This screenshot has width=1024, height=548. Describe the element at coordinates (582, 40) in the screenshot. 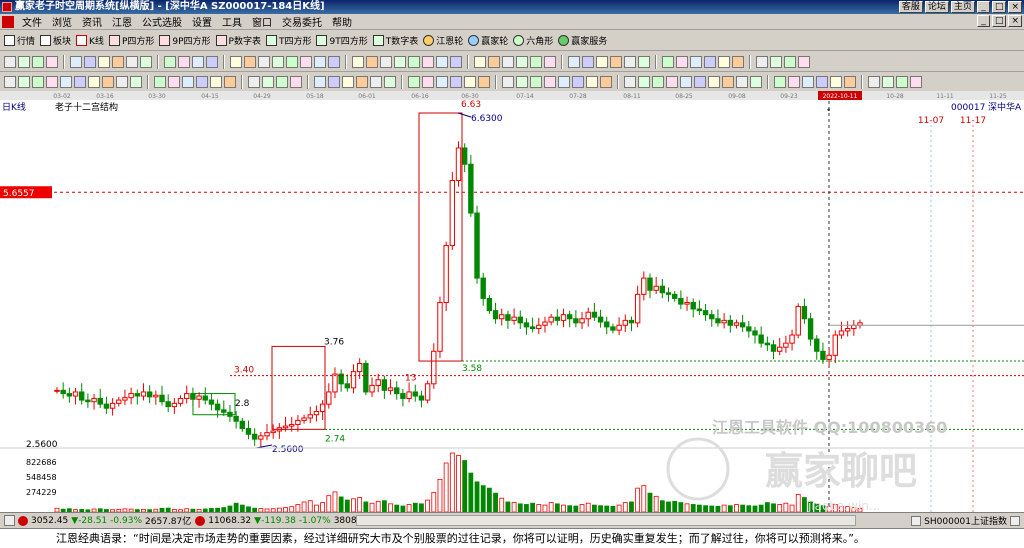

I see `winner-service-button: 赢家服务` at that location.